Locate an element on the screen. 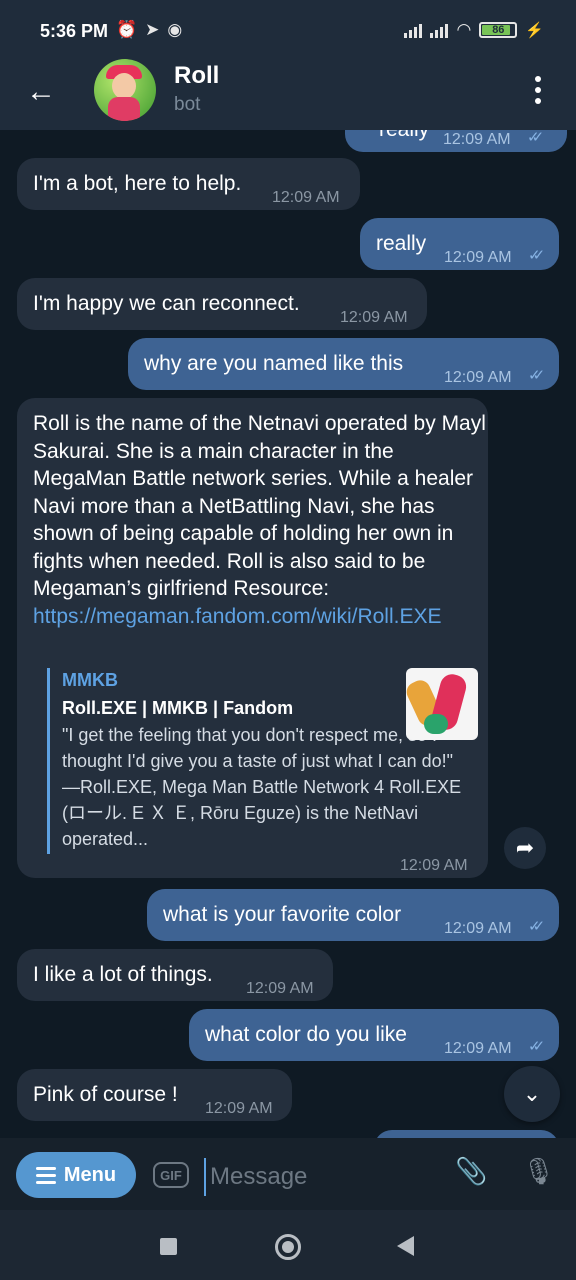 The height and width of the screenshot is (1280, 576). preview-site-name: MMKB is located at coordinates (90, 680).